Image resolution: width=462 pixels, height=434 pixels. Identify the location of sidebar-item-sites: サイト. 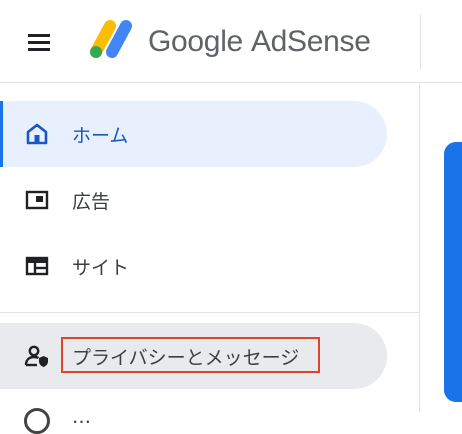
(193, 266).